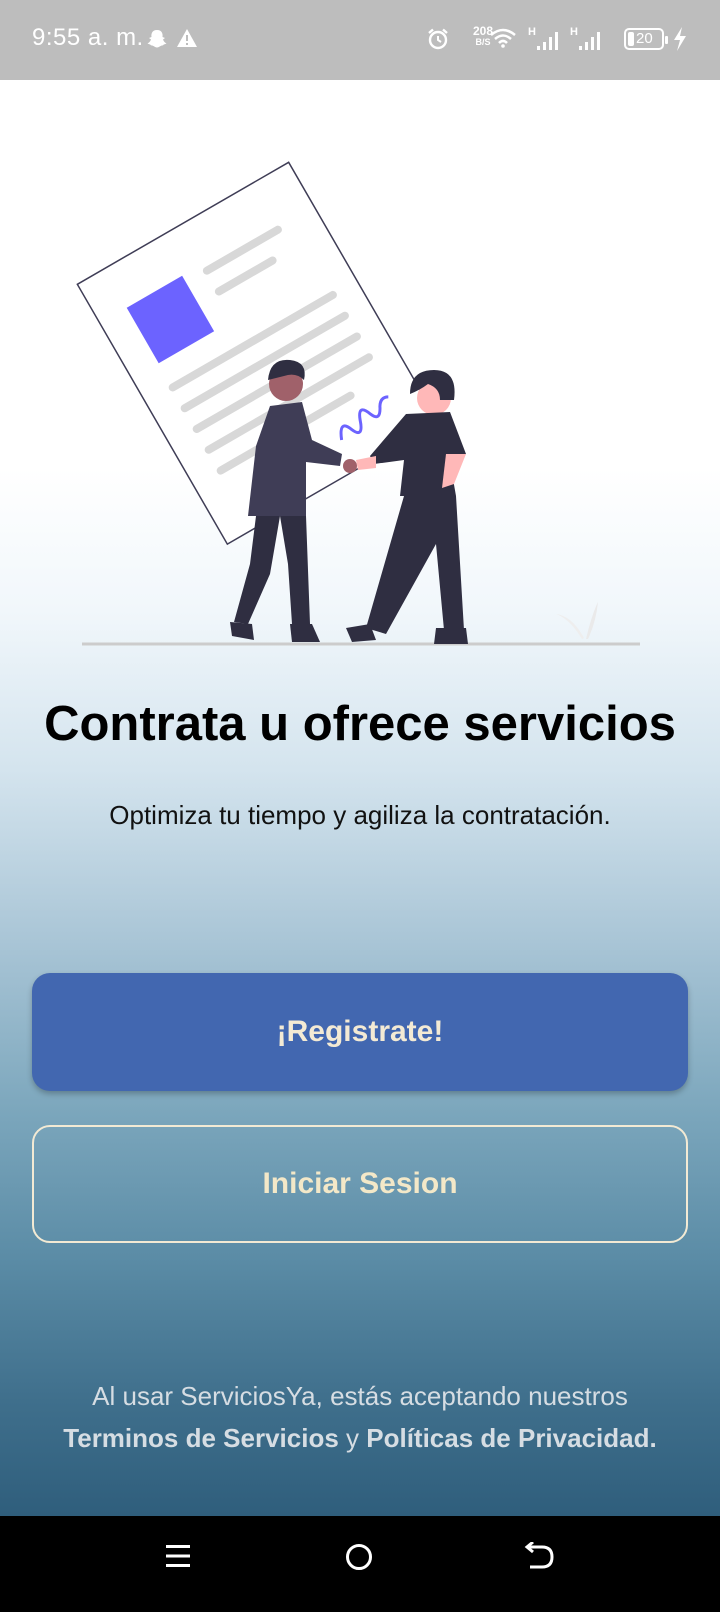  I want to click on battery-level: 20, so click(644, 38).